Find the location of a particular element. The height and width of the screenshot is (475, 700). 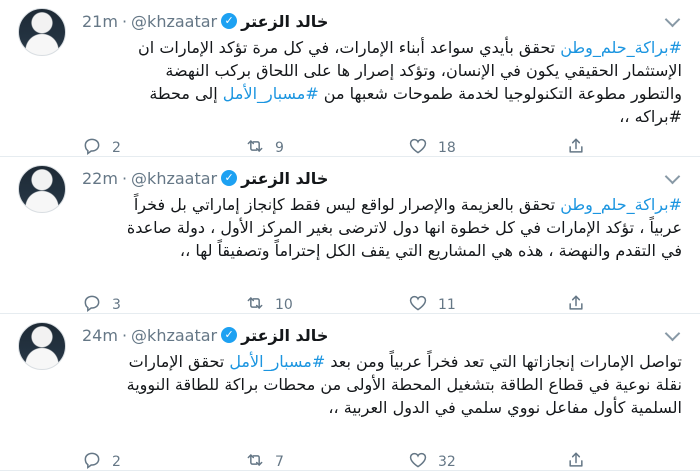

timestamp: 22m is located at coordinates (100, 178).